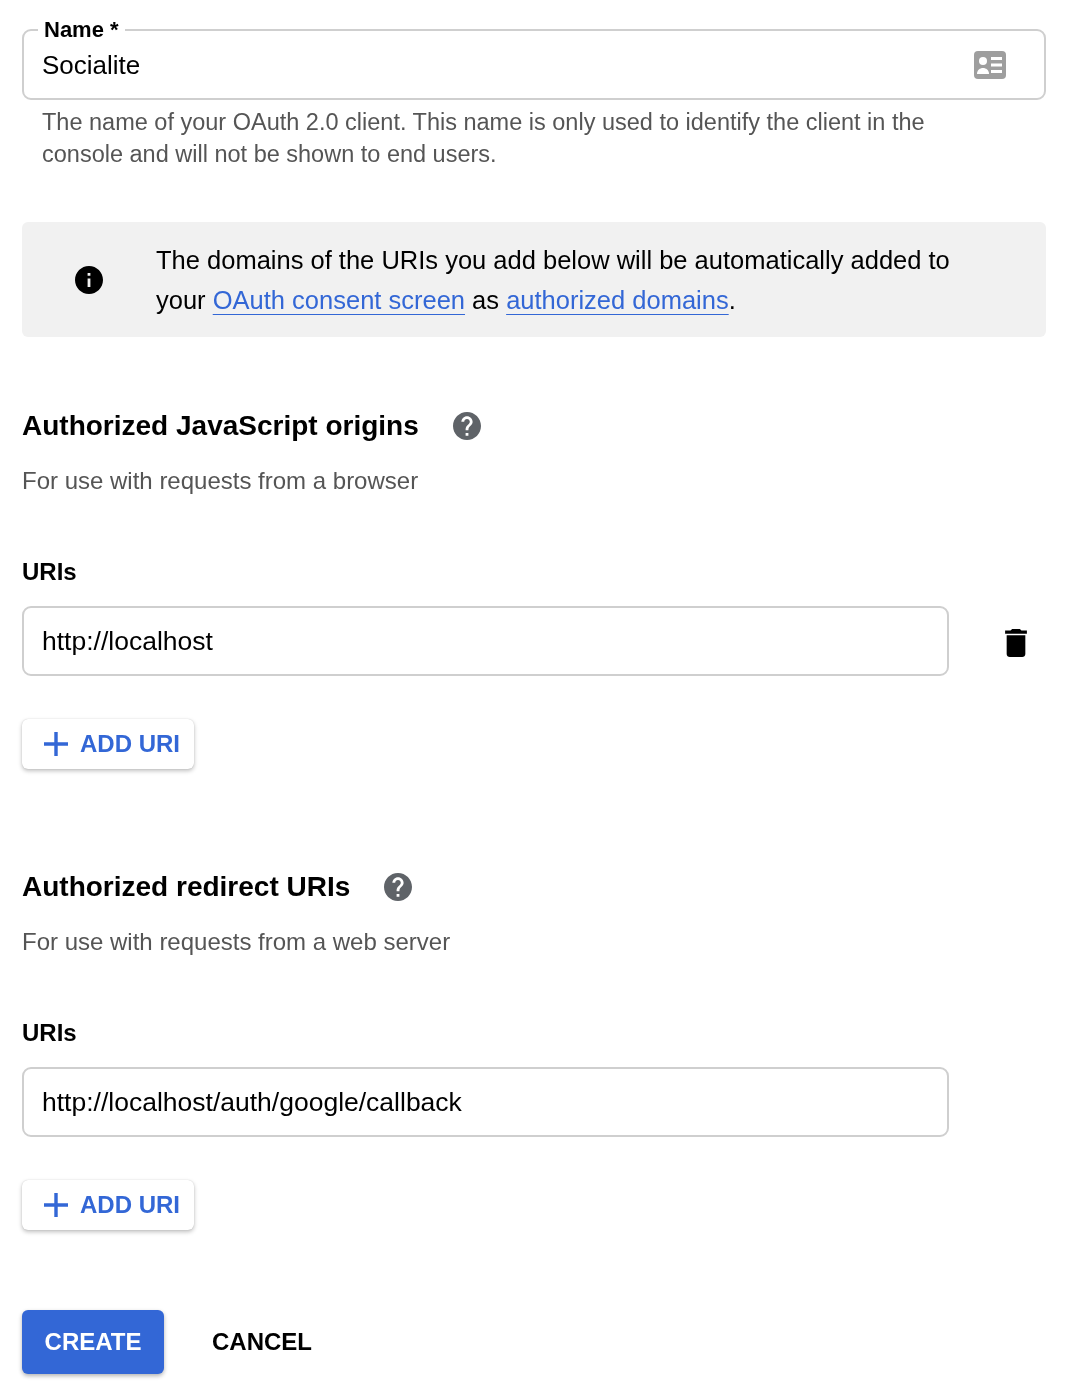 Image resolution: width=1068 pixels, height=1400 pixels. I want to click on field-label: Name *, so click(81, 30).